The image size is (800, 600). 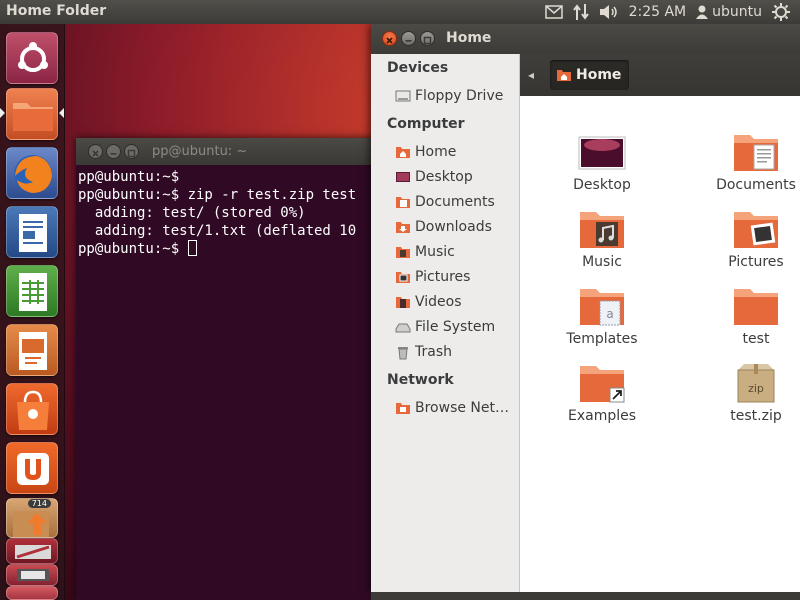 What do you see at coordinates (32, 518) in the screenshot?
I see `update-manager-launcher: 714` at bounding box center [32, 518].